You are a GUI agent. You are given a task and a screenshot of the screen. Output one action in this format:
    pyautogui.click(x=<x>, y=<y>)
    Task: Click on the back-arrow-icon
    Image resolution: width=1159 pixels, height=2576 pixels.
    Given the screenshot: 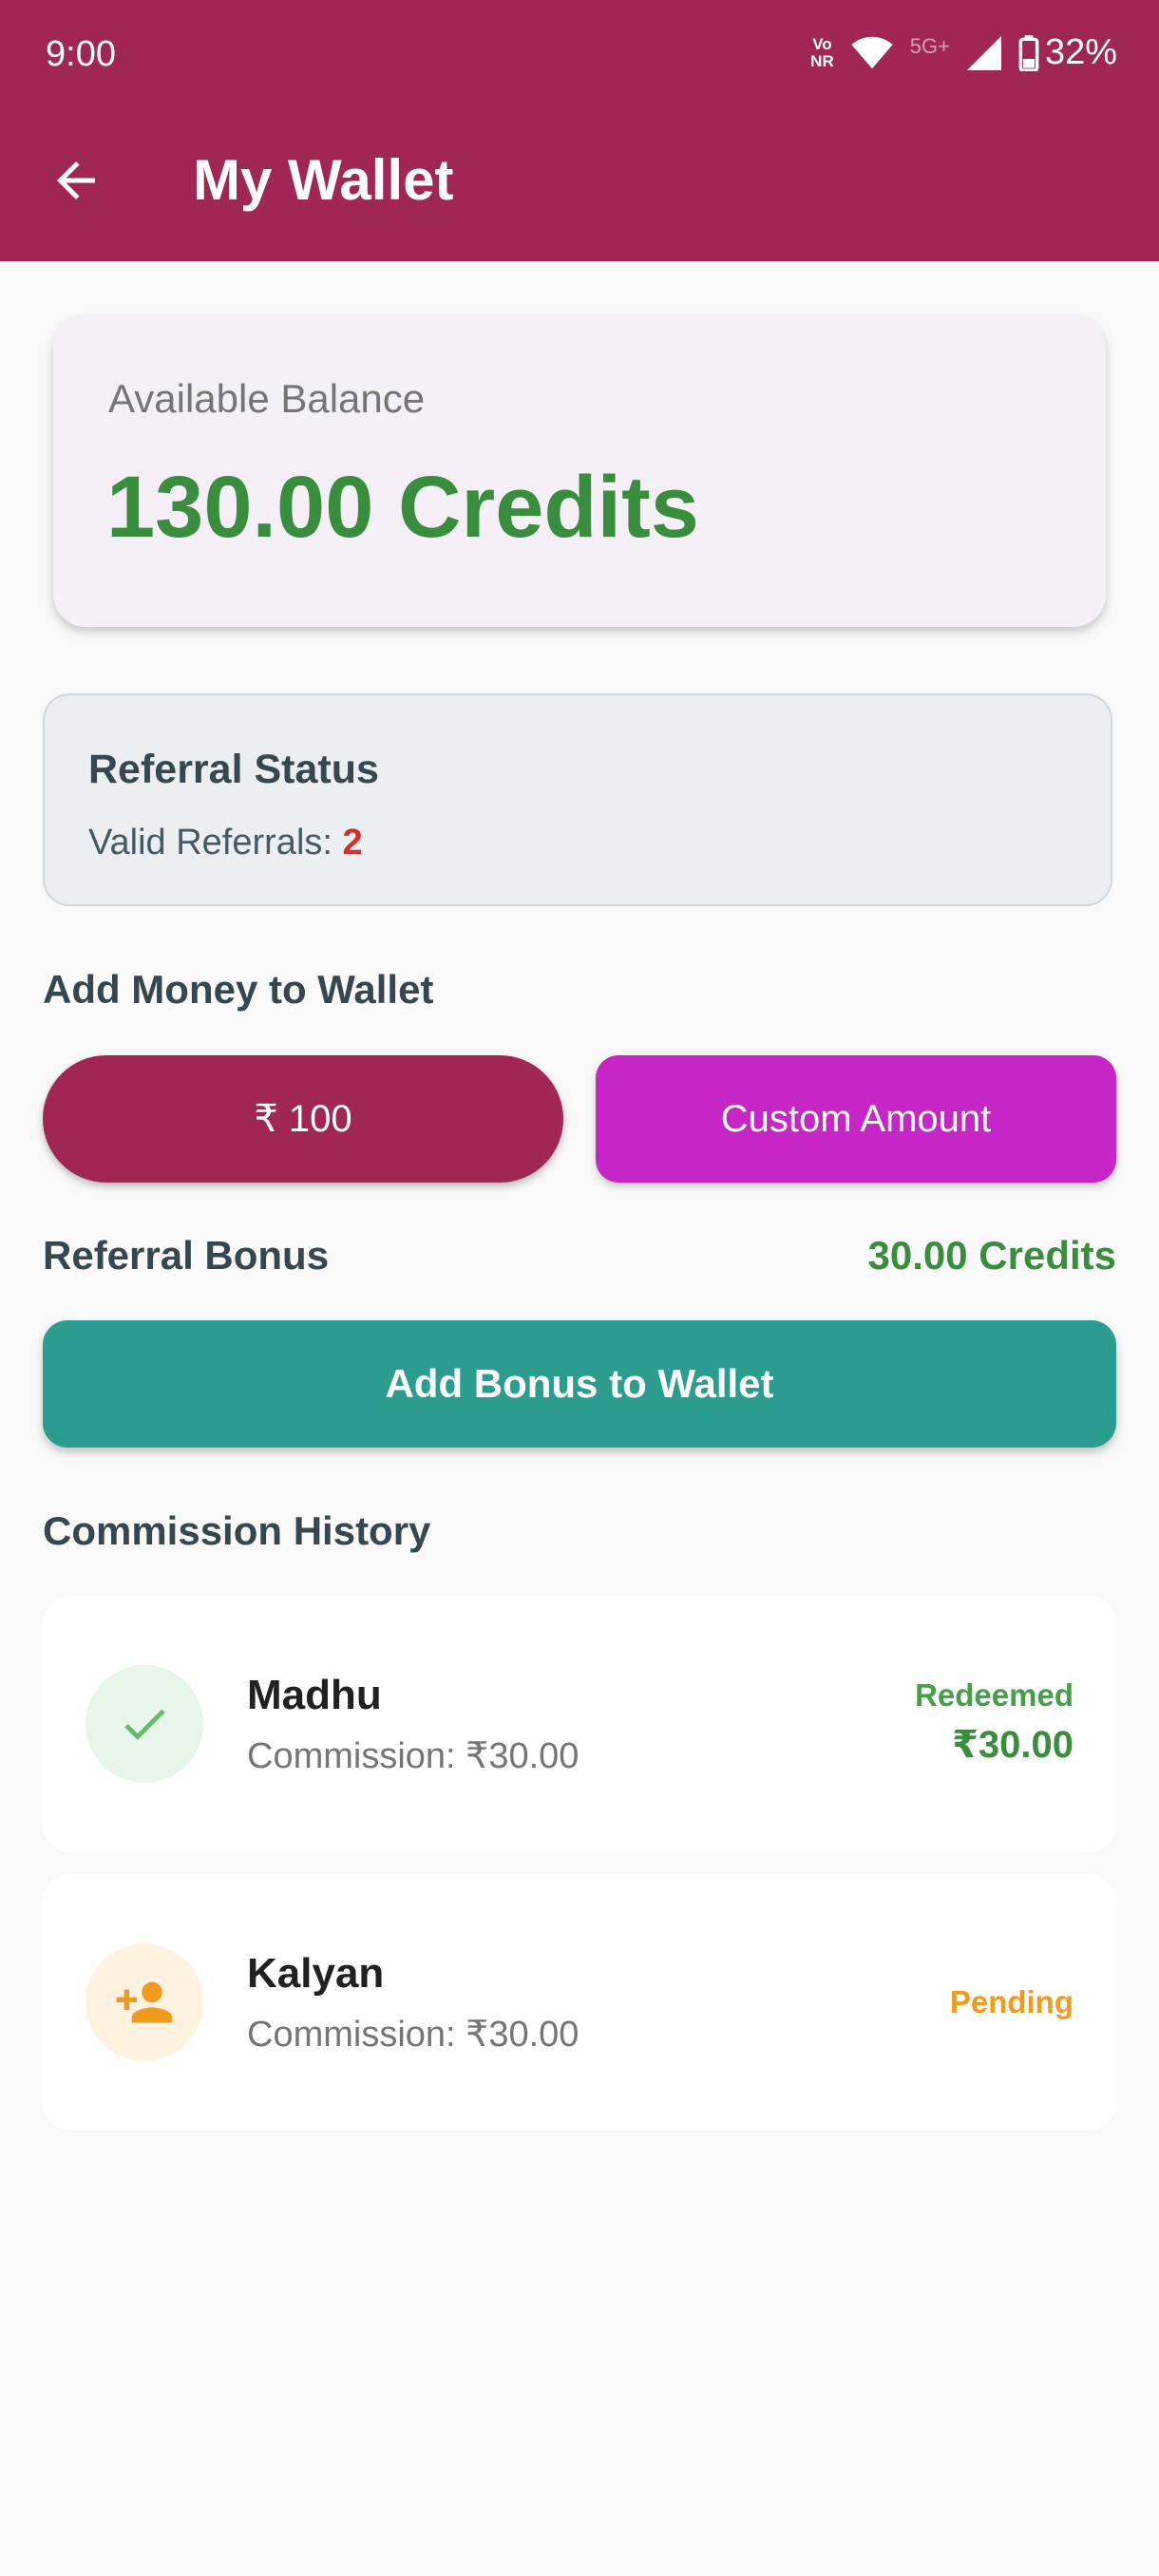 What is the action you would take?
    pyautogui.click(x=76, y=180)
    